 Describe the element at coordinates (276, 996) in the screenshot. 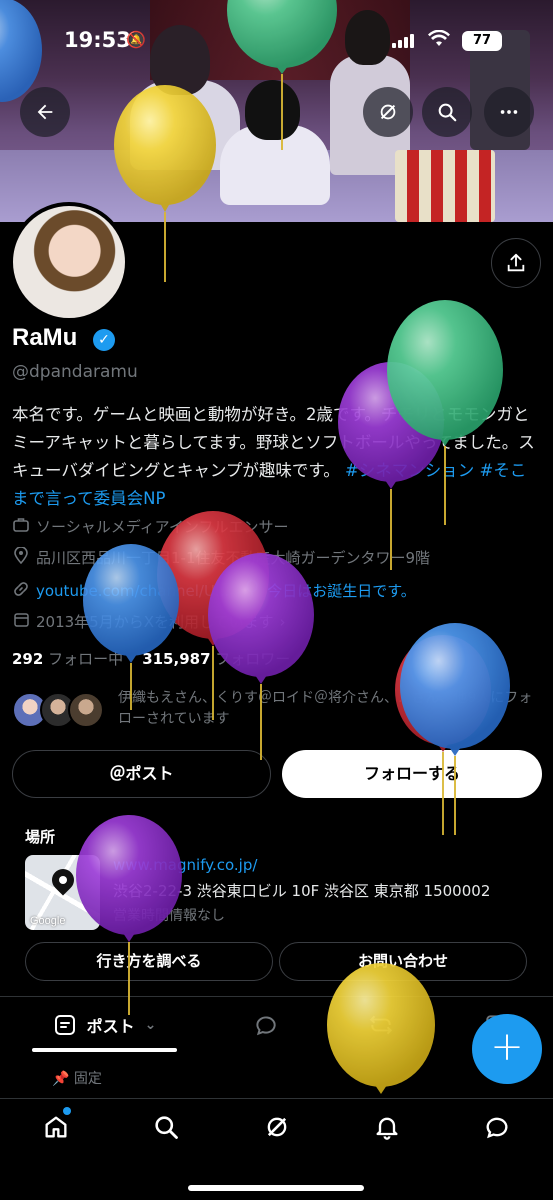

I see `divider` at that location.